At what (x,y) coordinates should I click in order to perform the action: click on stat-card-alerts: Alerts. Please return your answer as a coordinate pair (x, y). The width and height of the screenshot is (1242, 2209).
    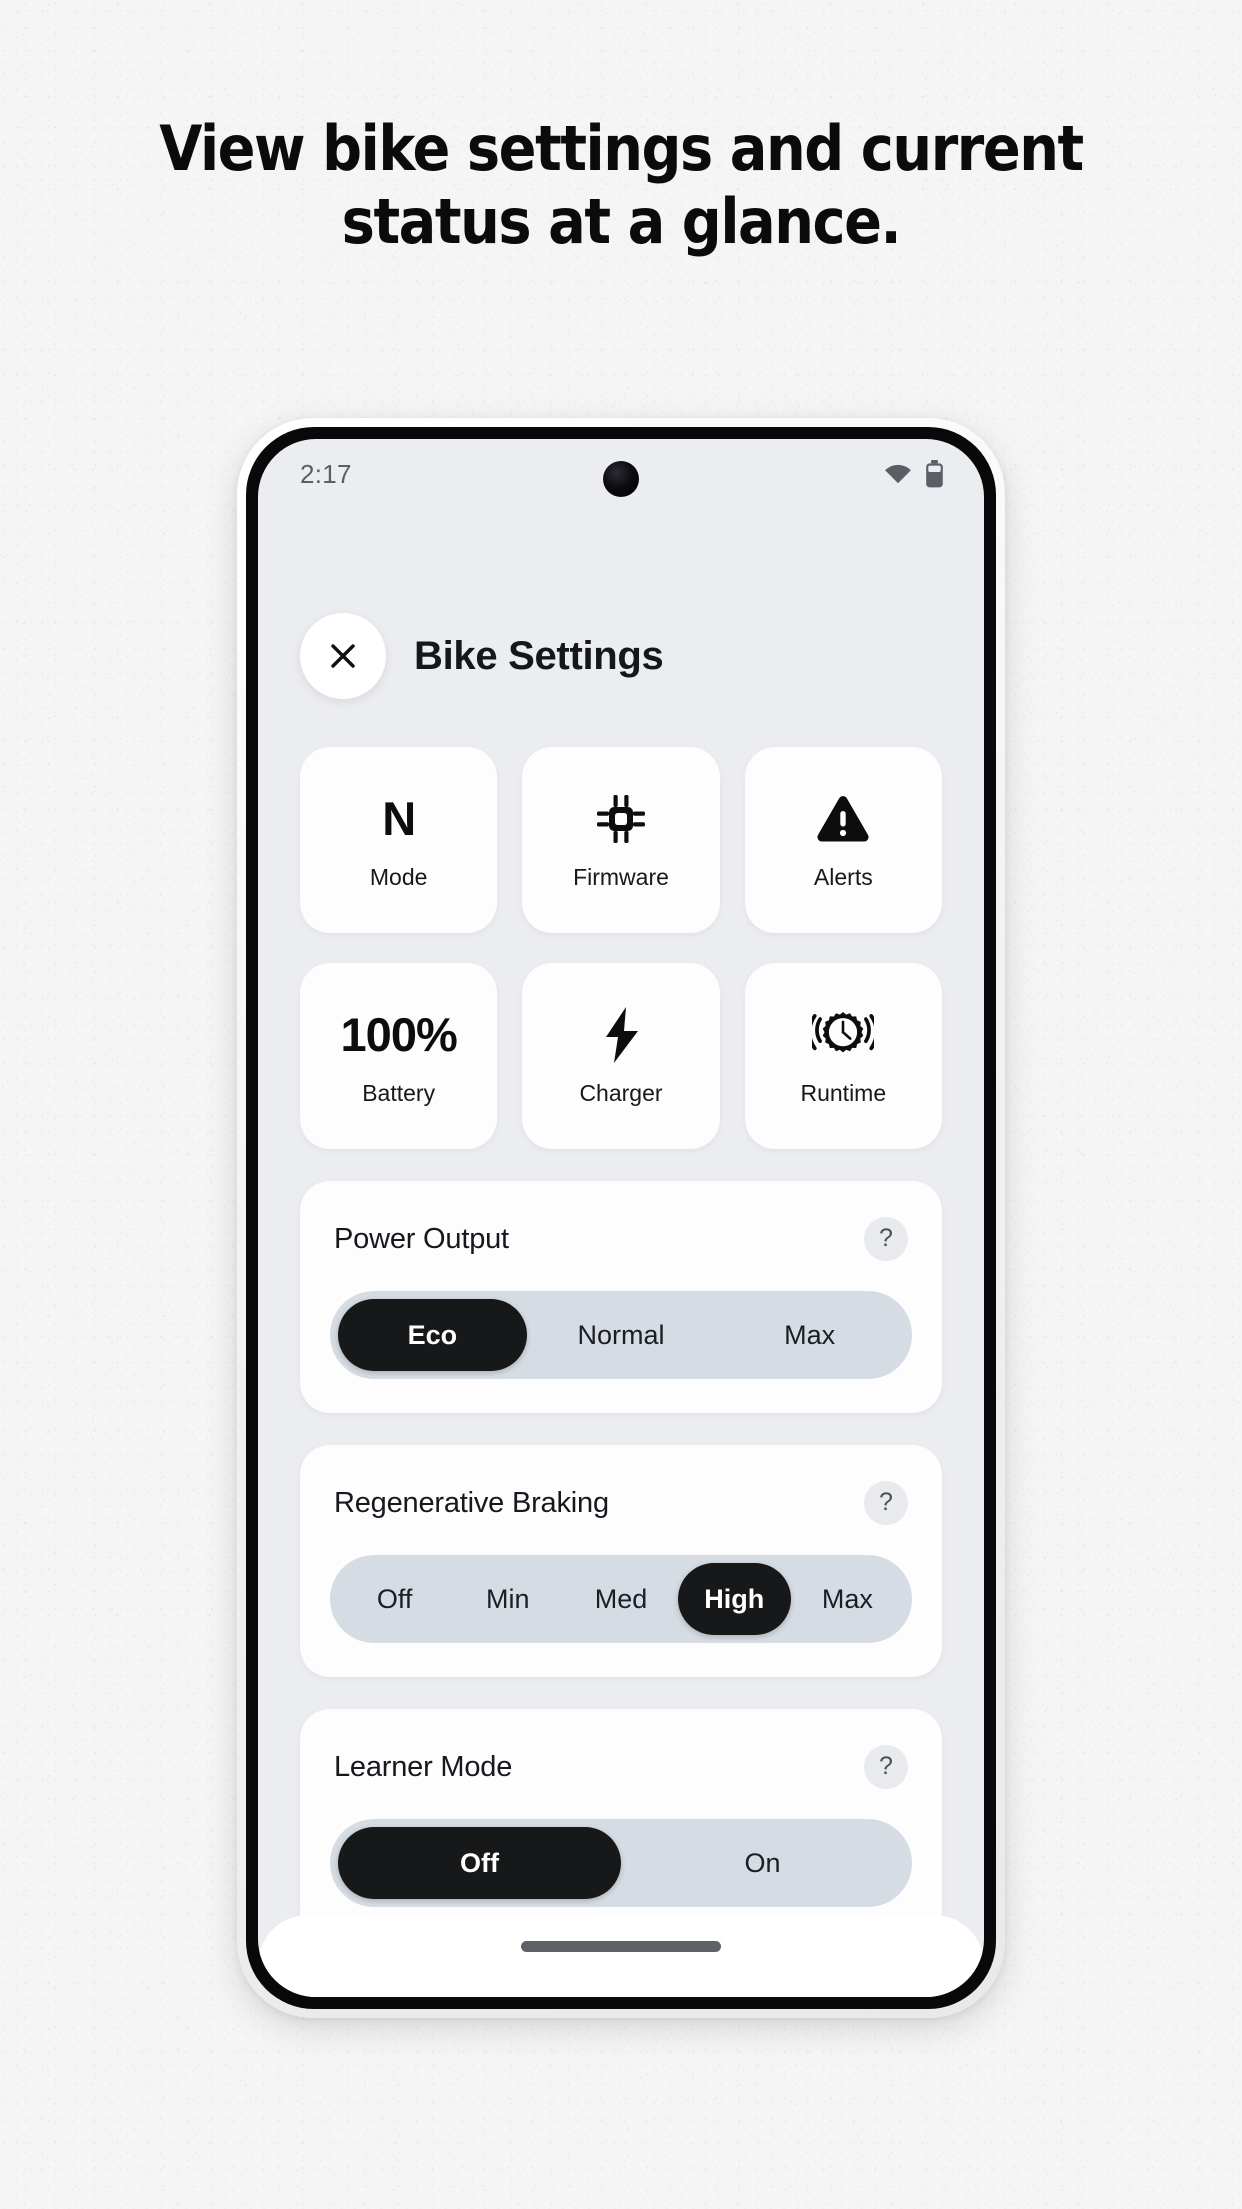
    Looking at the image, I should click on (843, 840).